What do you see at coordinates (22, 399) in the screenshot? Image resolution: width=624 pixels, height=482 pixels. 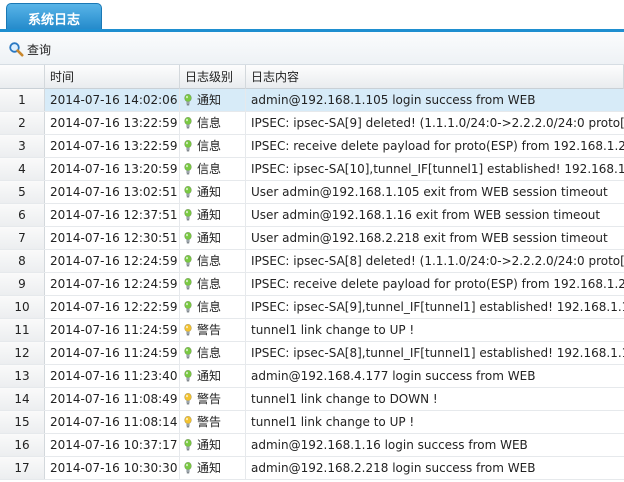 I see `row-number: 14` at bounding box center [22, 399].